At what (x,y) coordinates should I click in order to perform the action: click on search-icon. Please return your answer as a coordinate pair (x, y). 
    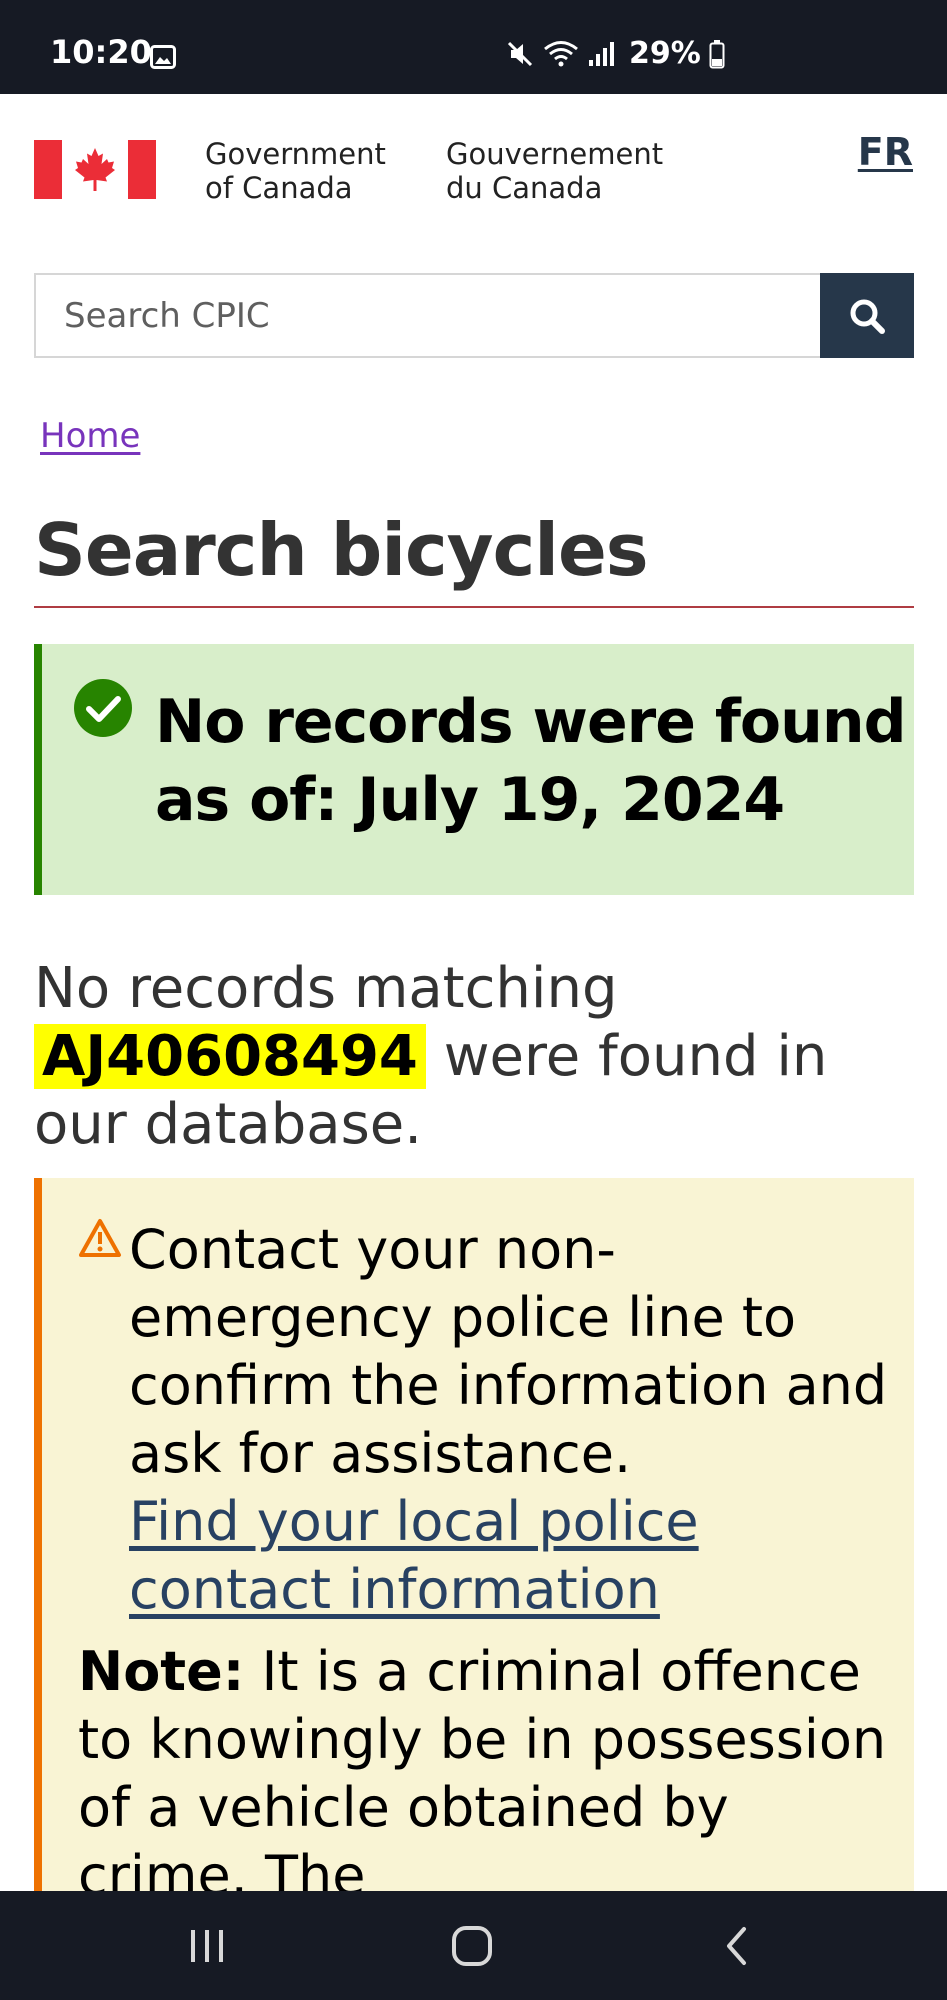
    Looking at the image, I should click on (867, 316).